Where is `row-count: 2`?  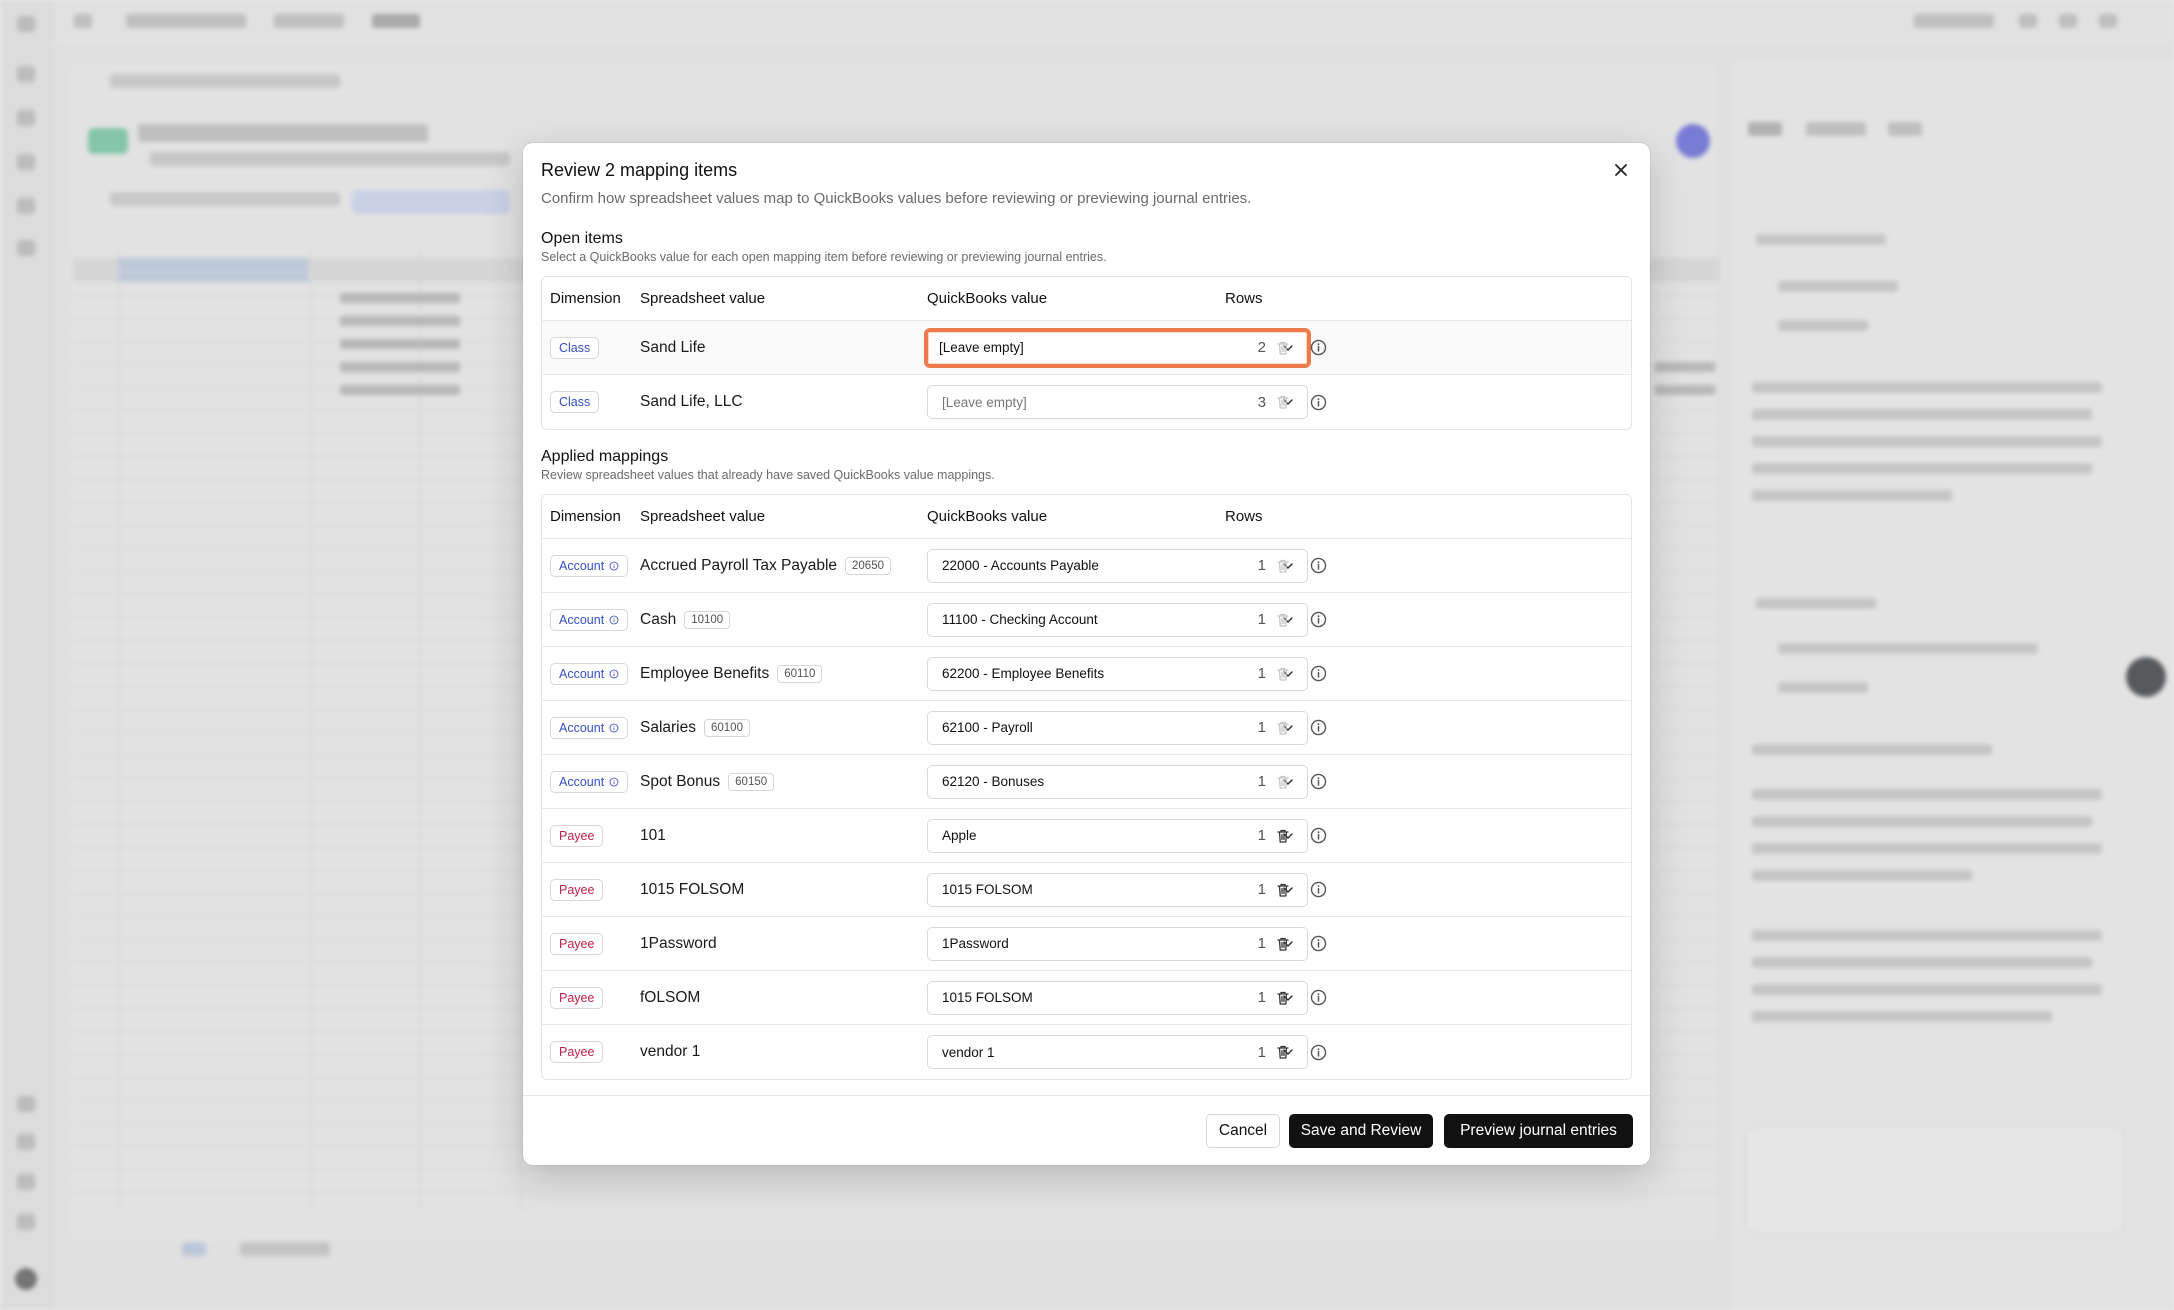
row-count: 2 is located at coordinates (1261, 347).